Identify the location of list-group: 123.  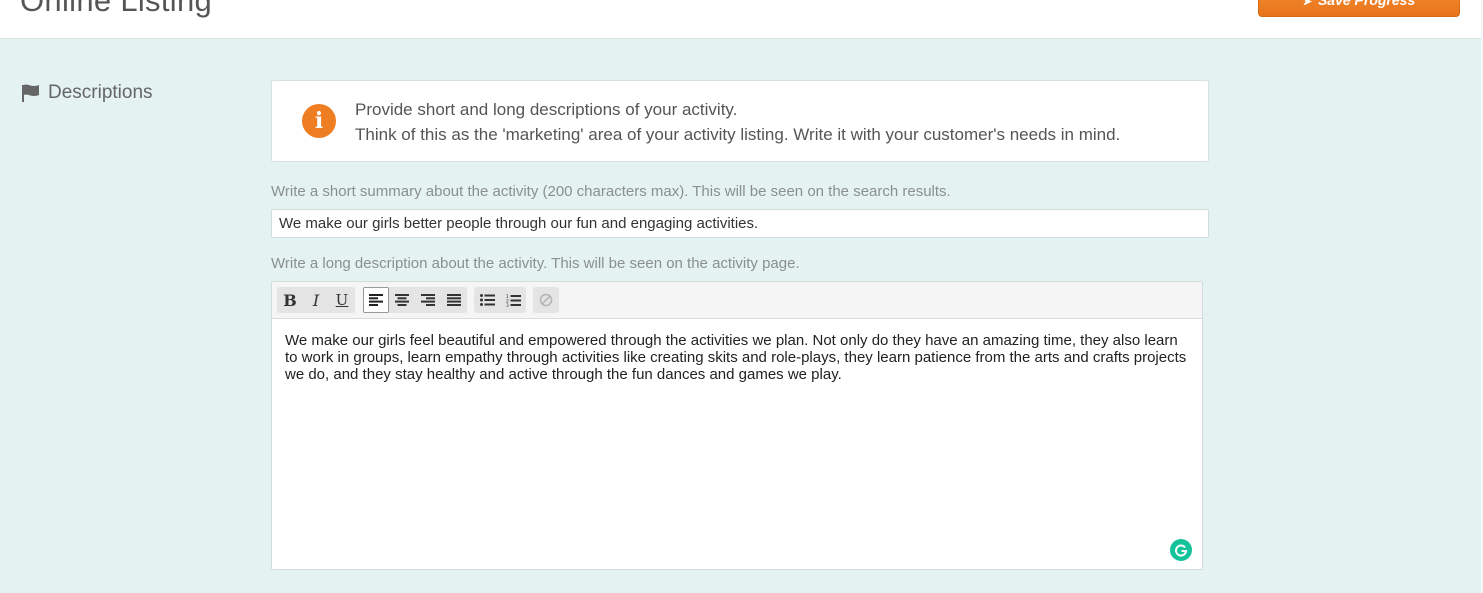
(500, 300).